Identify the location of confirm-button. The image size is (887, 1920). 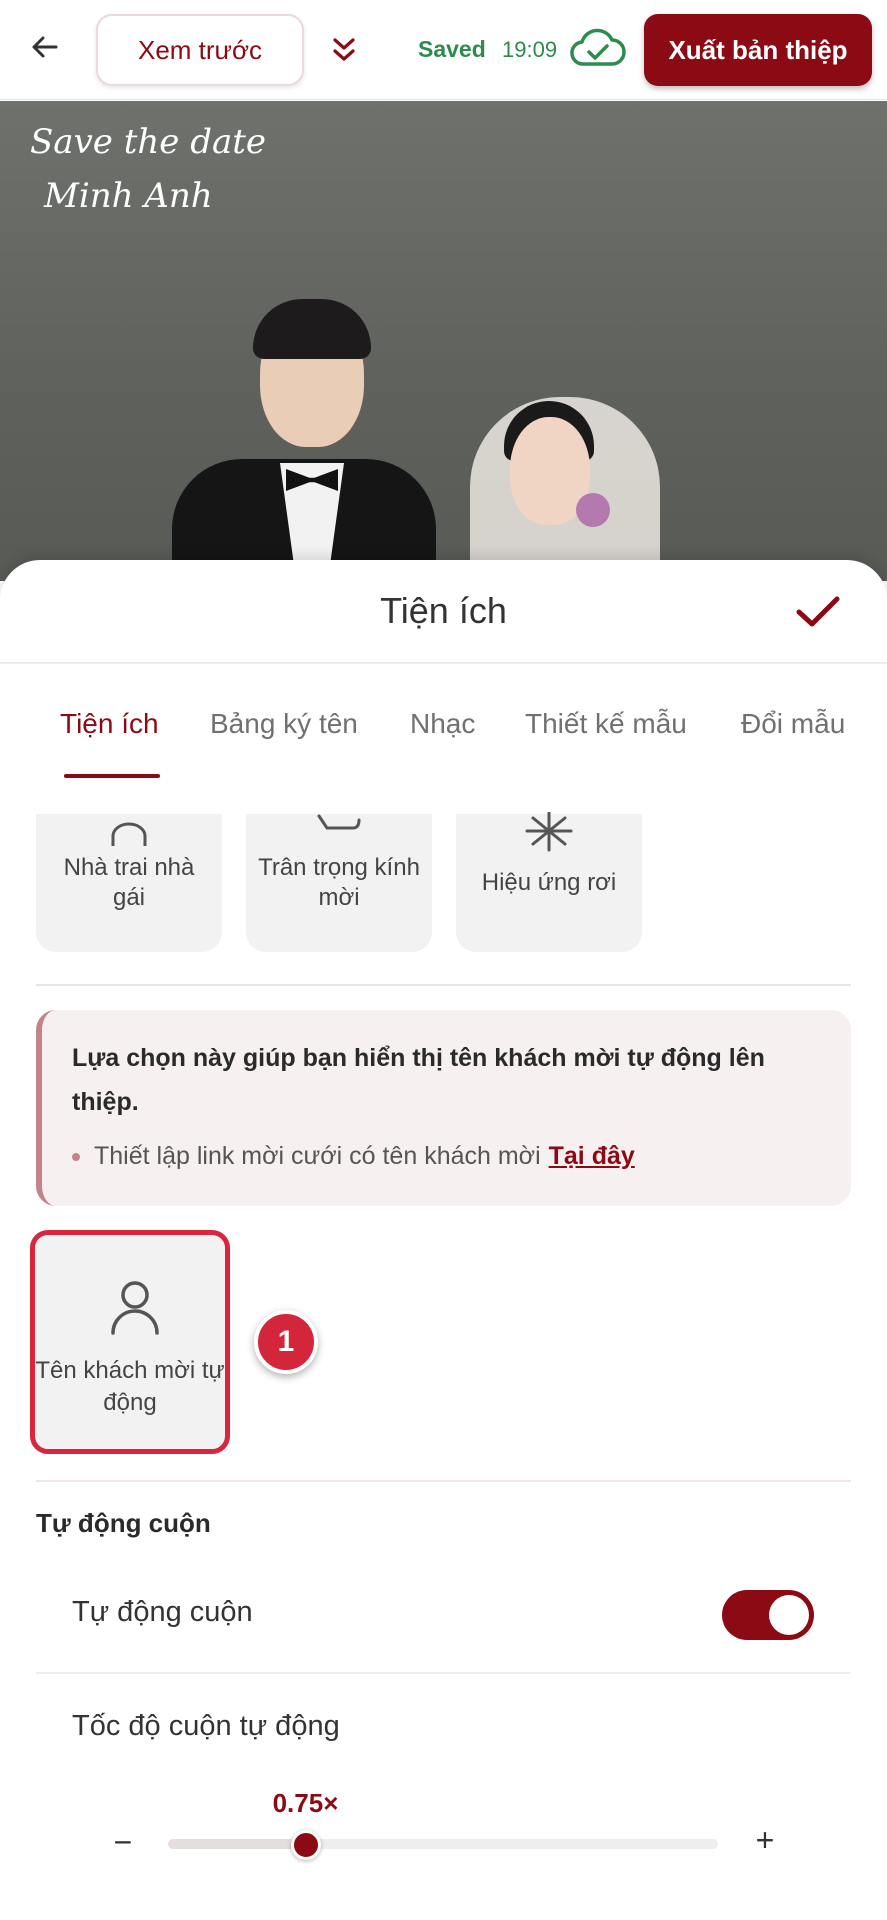
(818, 612).